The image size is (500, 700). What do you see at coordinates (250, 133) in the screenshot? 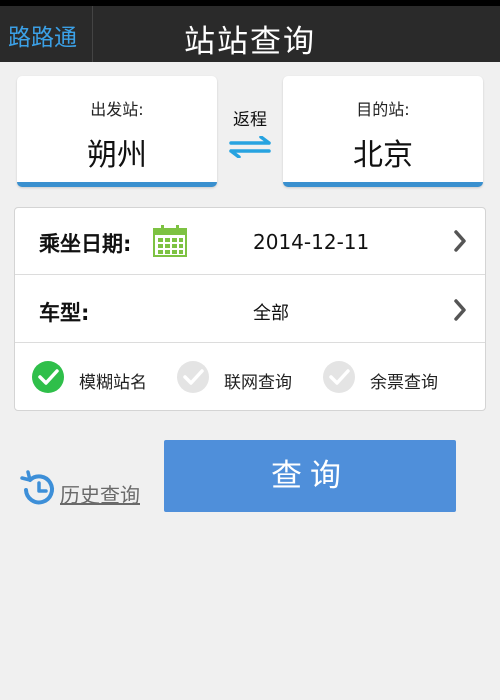
I see `return-swap: 返程` at bounding box center [250, 133].